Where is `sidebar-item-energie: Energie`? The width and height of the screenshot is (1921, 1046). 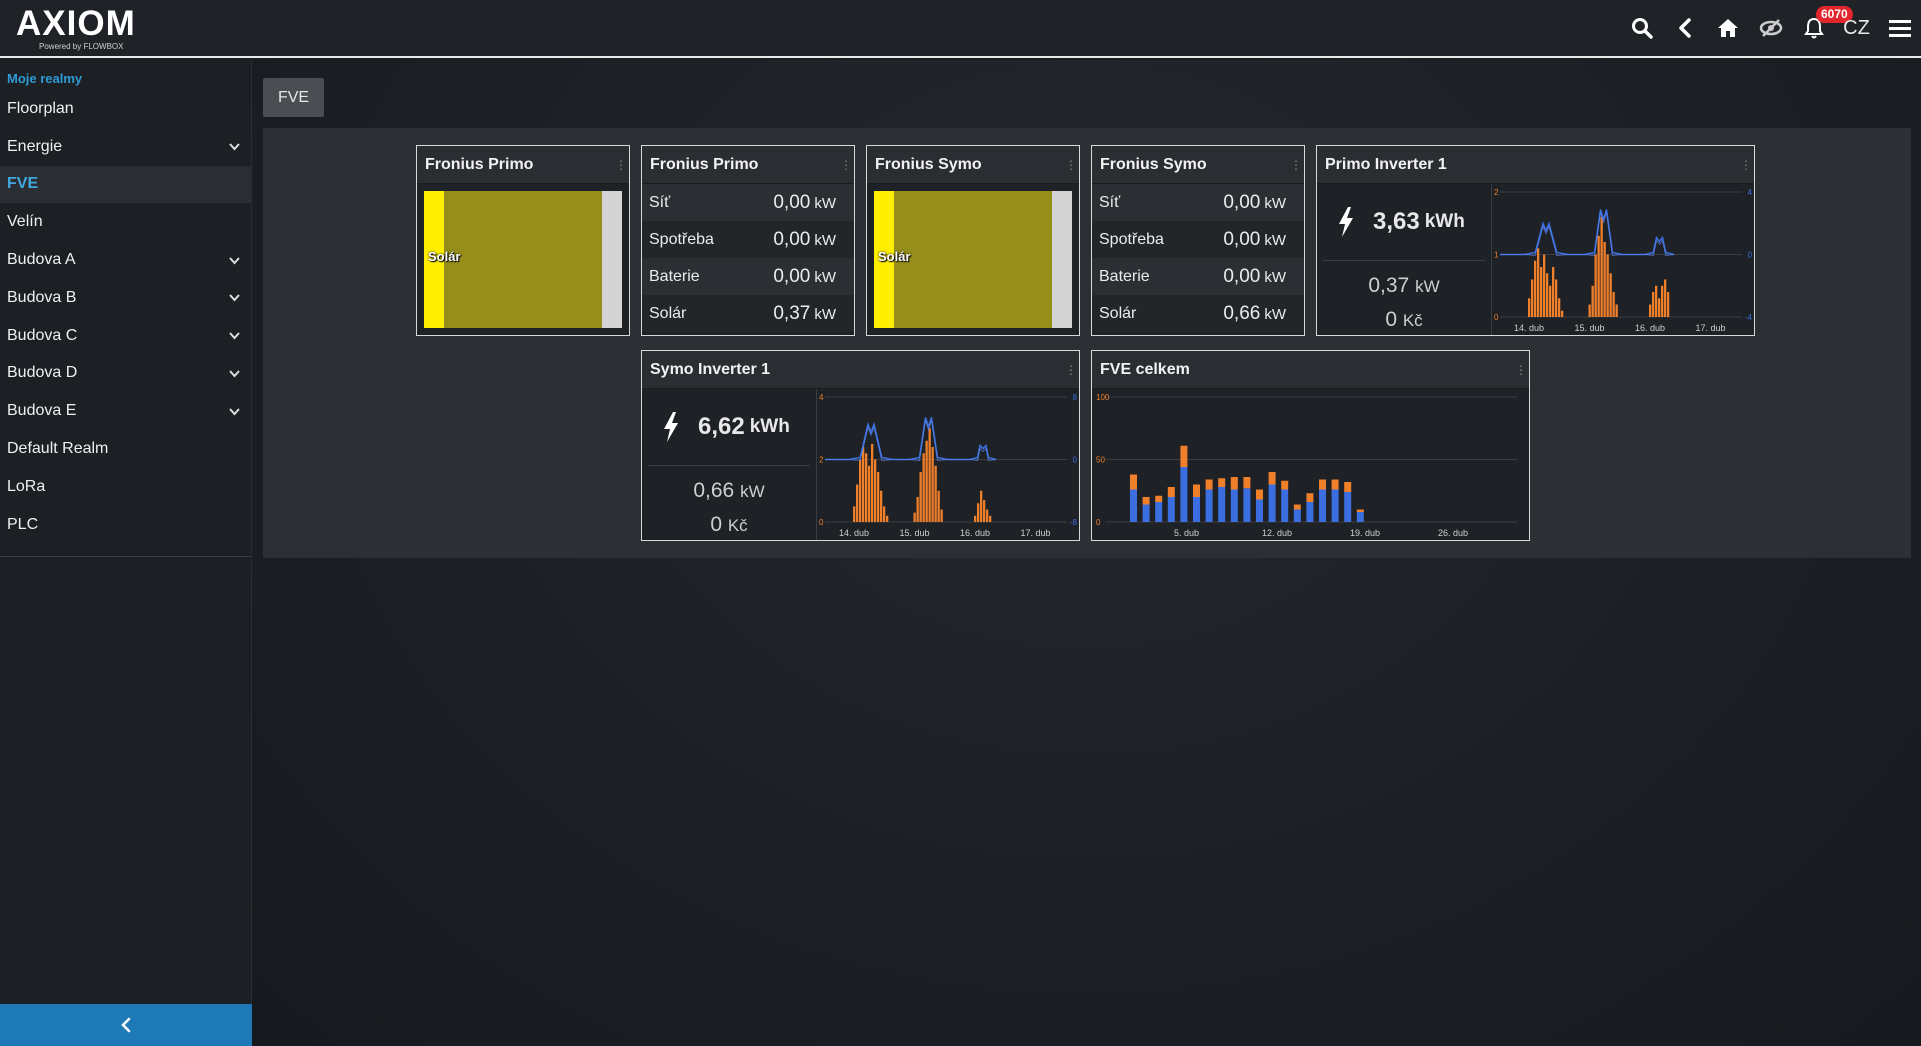 sidebar-item-energie: Energie is located at coordinates (125, 147).